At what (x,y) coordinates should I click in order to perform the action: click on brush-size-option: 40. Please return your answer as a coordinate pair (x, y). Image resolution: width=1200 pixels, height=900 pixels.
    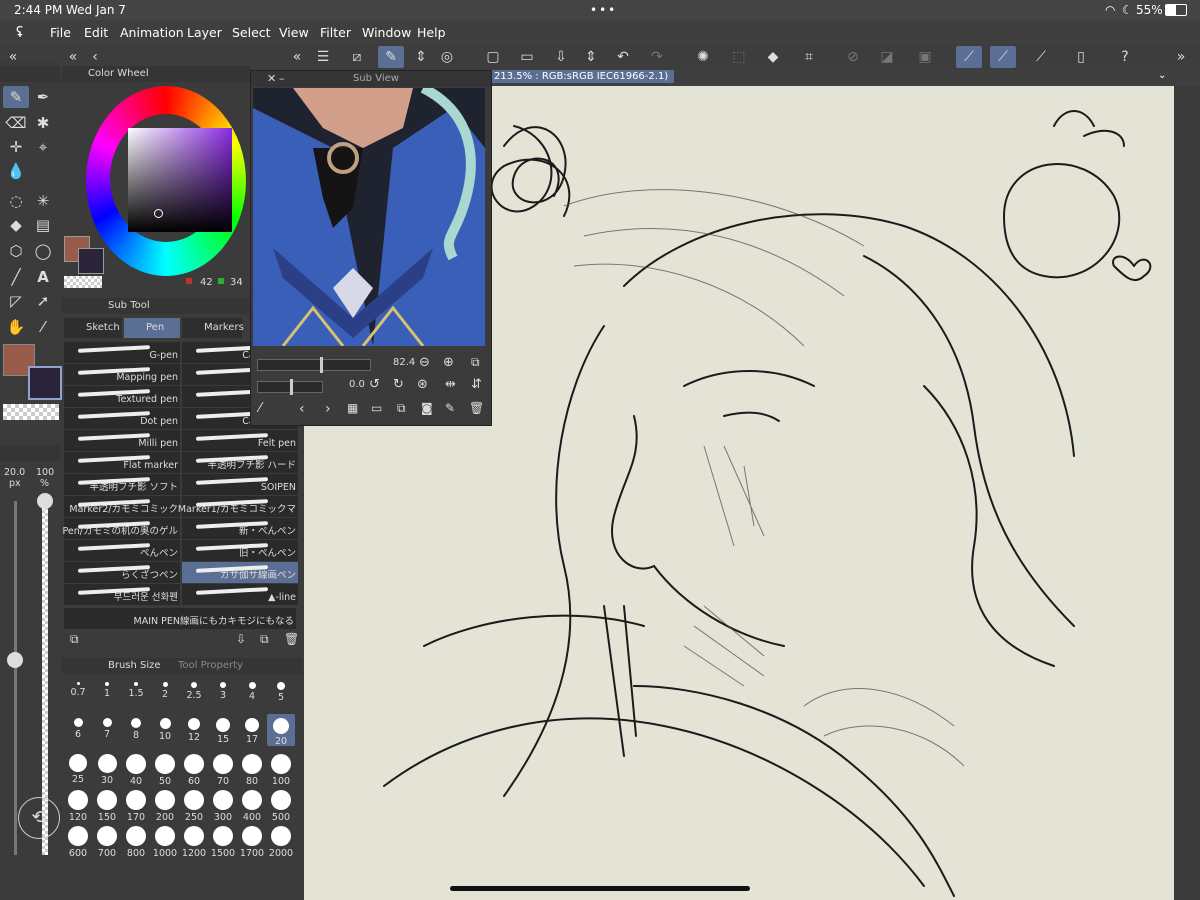
    Looking at the image, I should click on (136, 768).